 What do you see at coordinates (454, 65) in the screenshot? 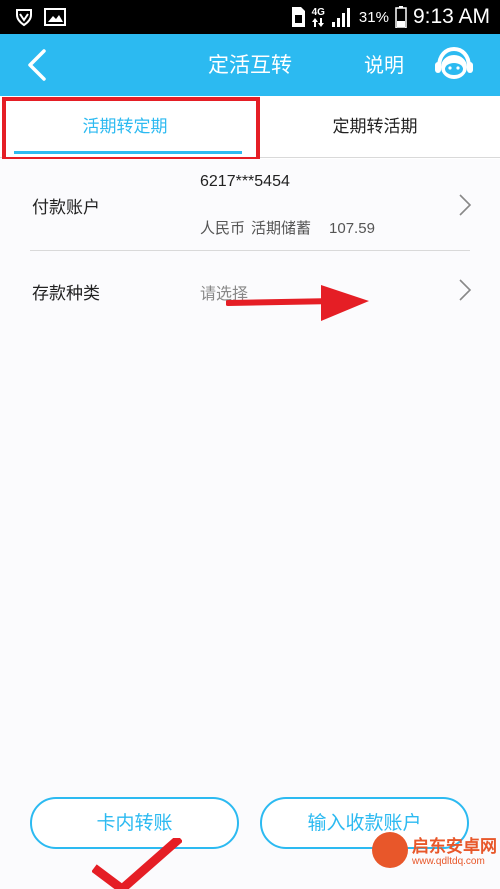
I see `customer-service-icon` at bounding box center [454, 65].